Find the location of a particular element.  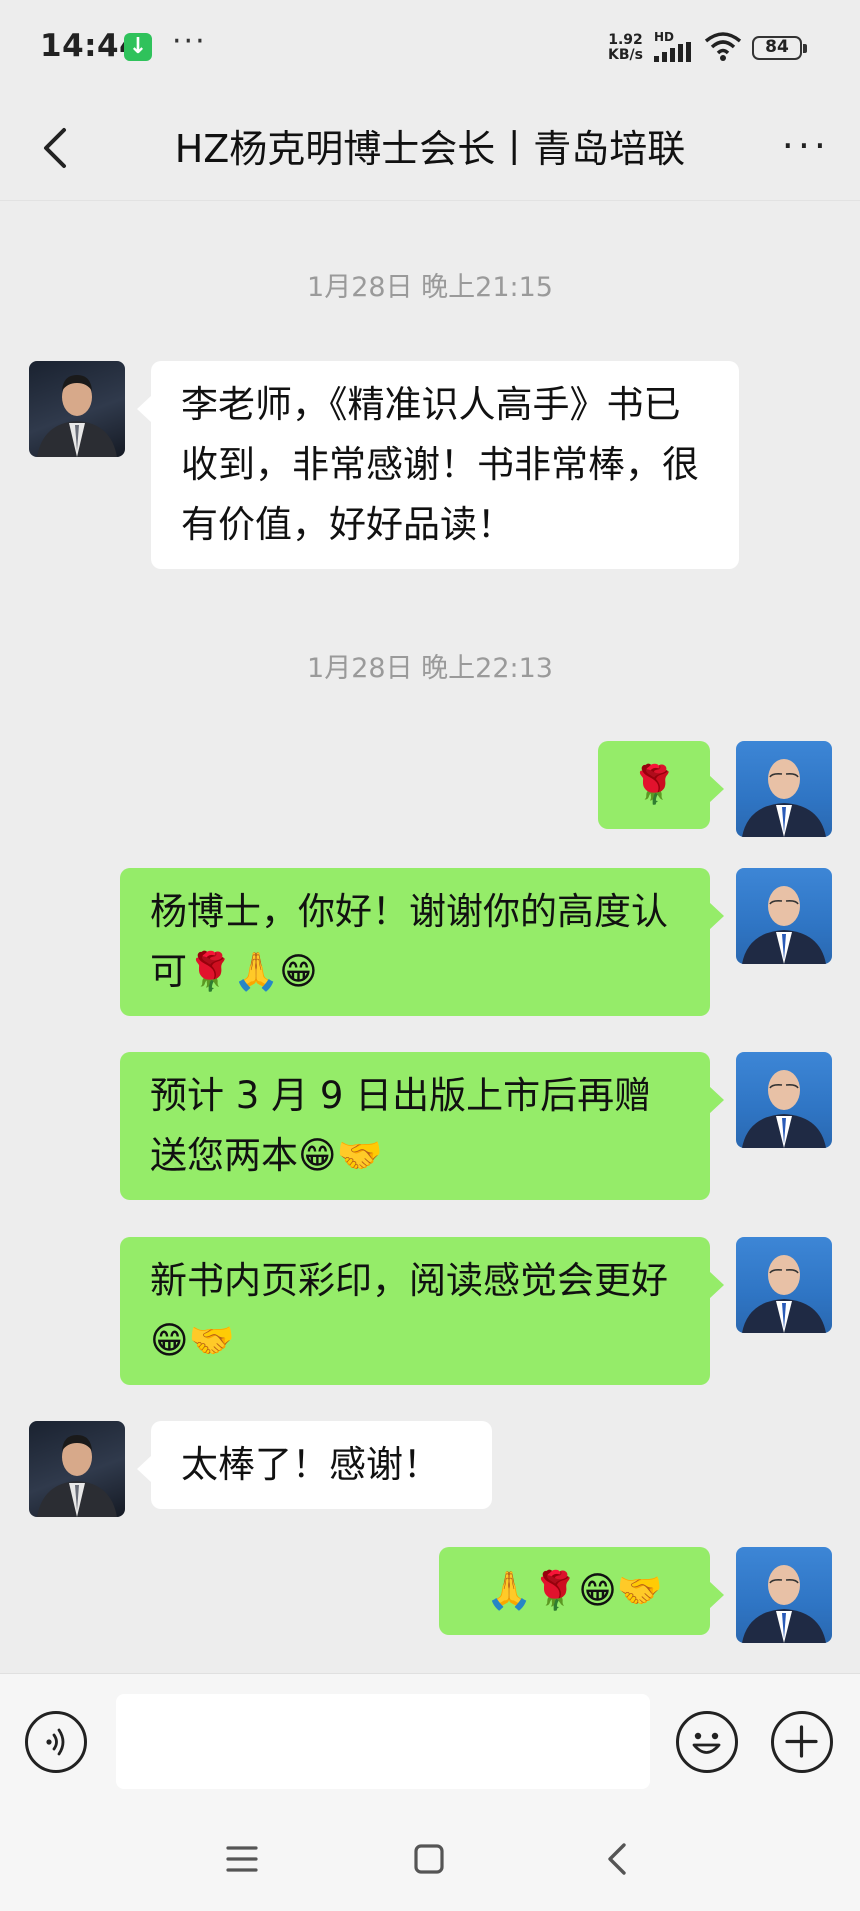

message-bubble-outgoing: 🙏🌹😁🤝 is located at coordinates (581, 1591).